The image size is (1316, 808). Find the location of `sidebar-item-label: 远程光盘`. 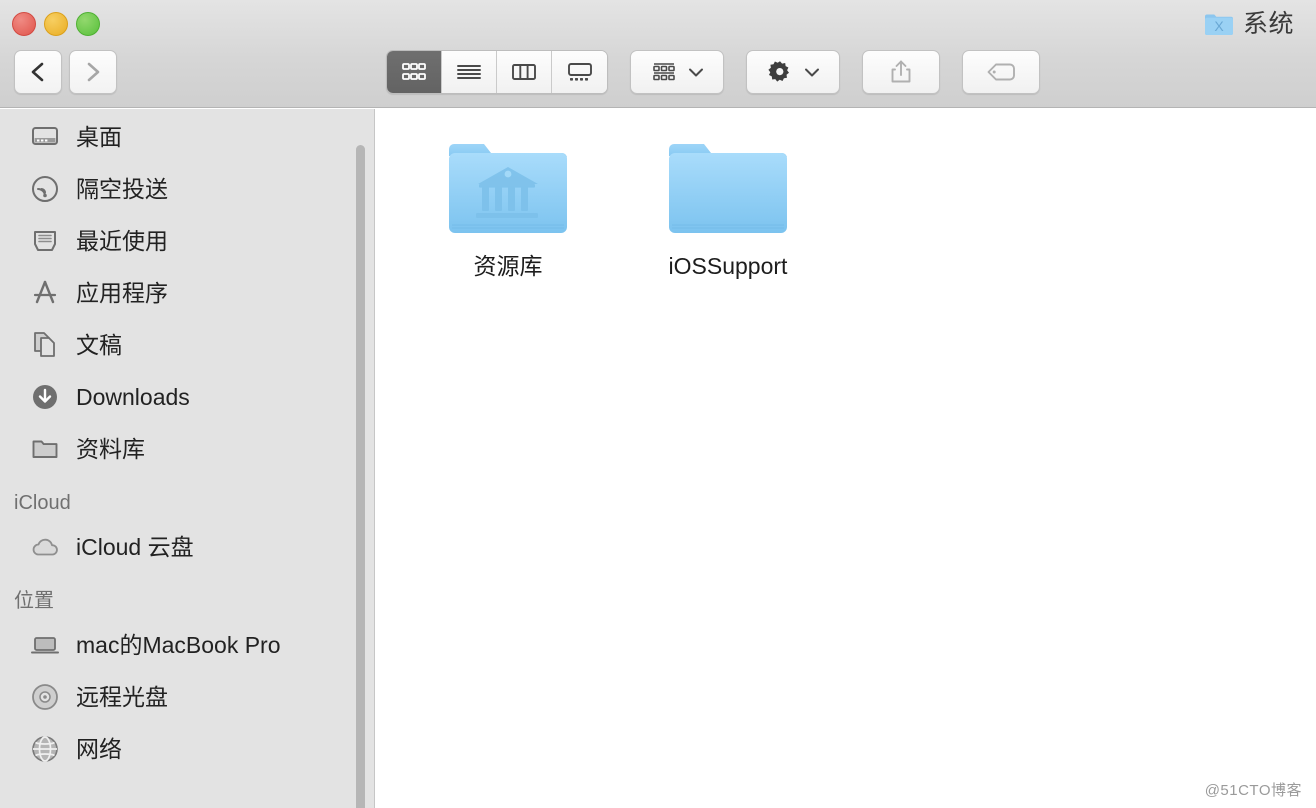

sidebar-item-label: 远程光盘 is located at coordinates (122, 696).